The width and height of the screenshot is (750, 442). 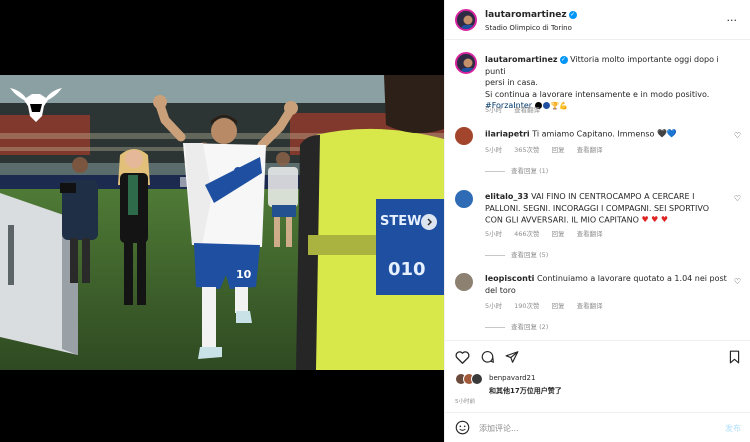 What do you see at coordinates (507, 196) in the screenshot?
I see `comment-username: elitalo_33` at bounding box center [507, 196].